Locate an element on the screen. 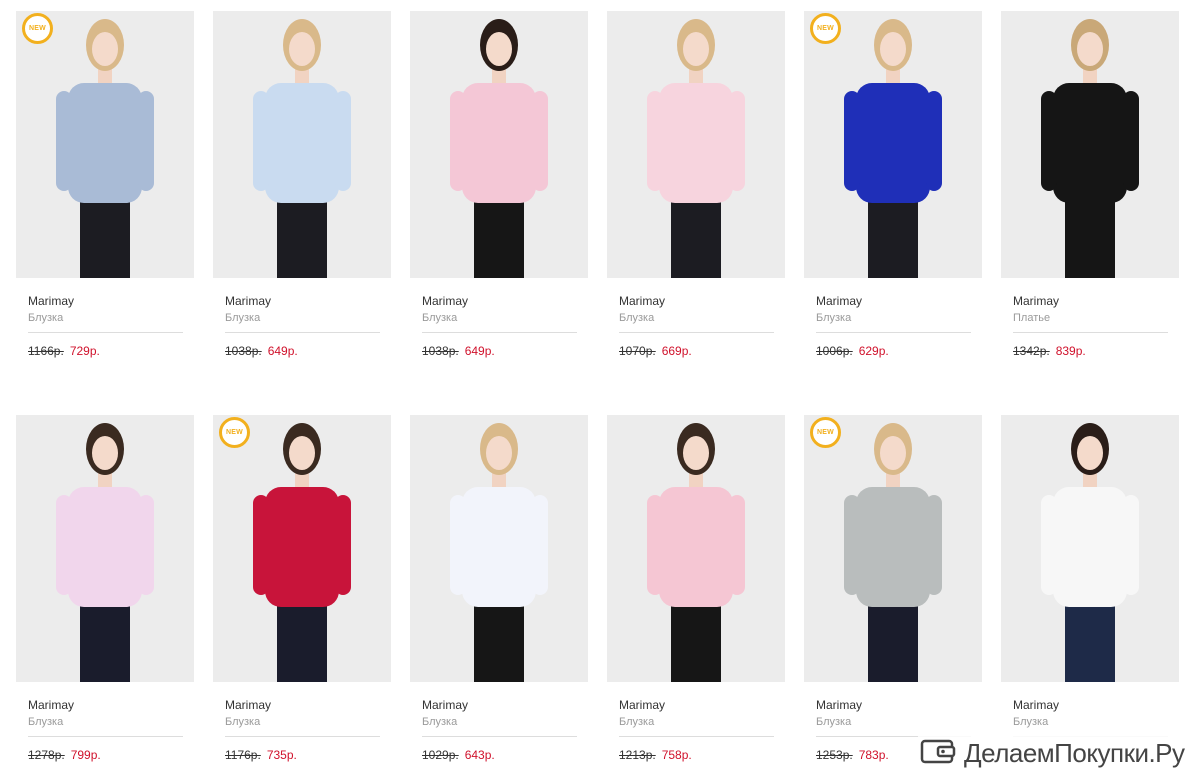 The width and height of the screenshot is (1200, 781). product-card: Marimay Блузка 1278р. 799р. is located at coordinates (105, 598).